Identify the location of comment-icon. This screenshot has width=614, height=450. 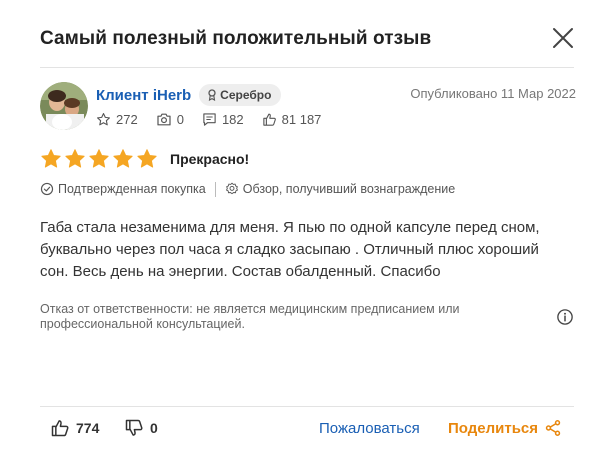
(209, 119).